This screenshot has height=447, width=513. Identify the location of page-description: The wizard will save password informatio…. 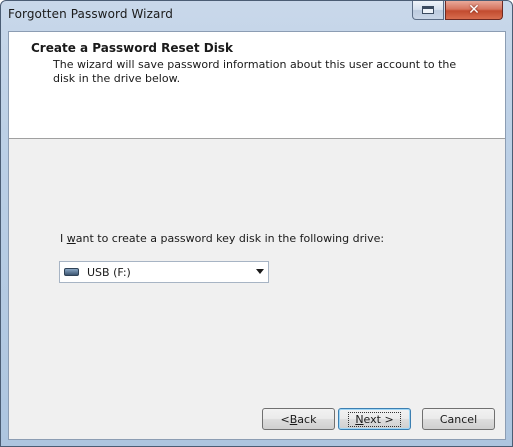
(255, 71).